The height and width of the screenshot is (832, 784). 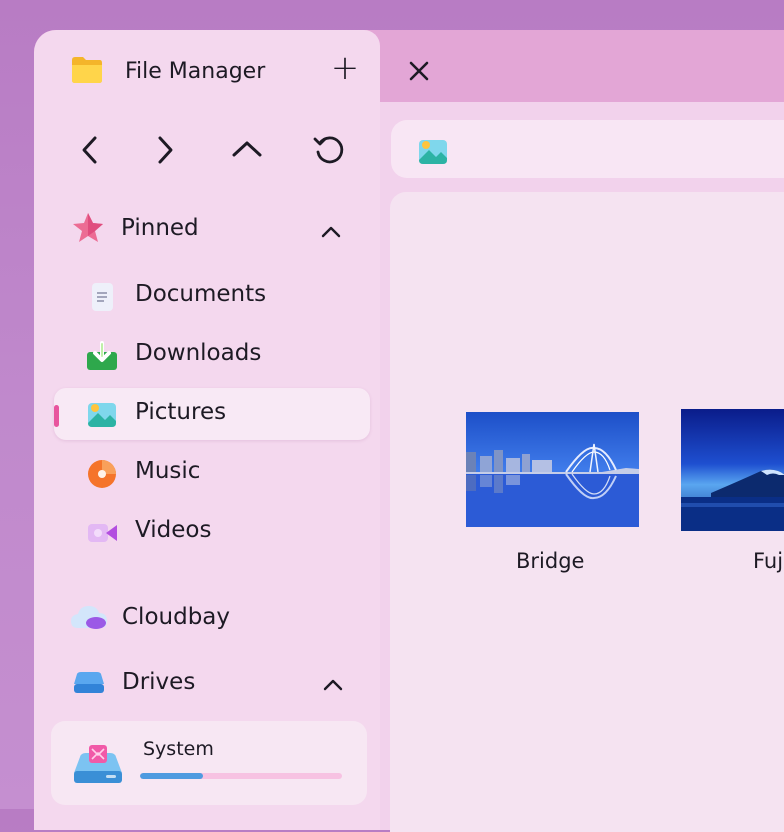 I want to click on refresh-icon, so click(x=329, y=150).